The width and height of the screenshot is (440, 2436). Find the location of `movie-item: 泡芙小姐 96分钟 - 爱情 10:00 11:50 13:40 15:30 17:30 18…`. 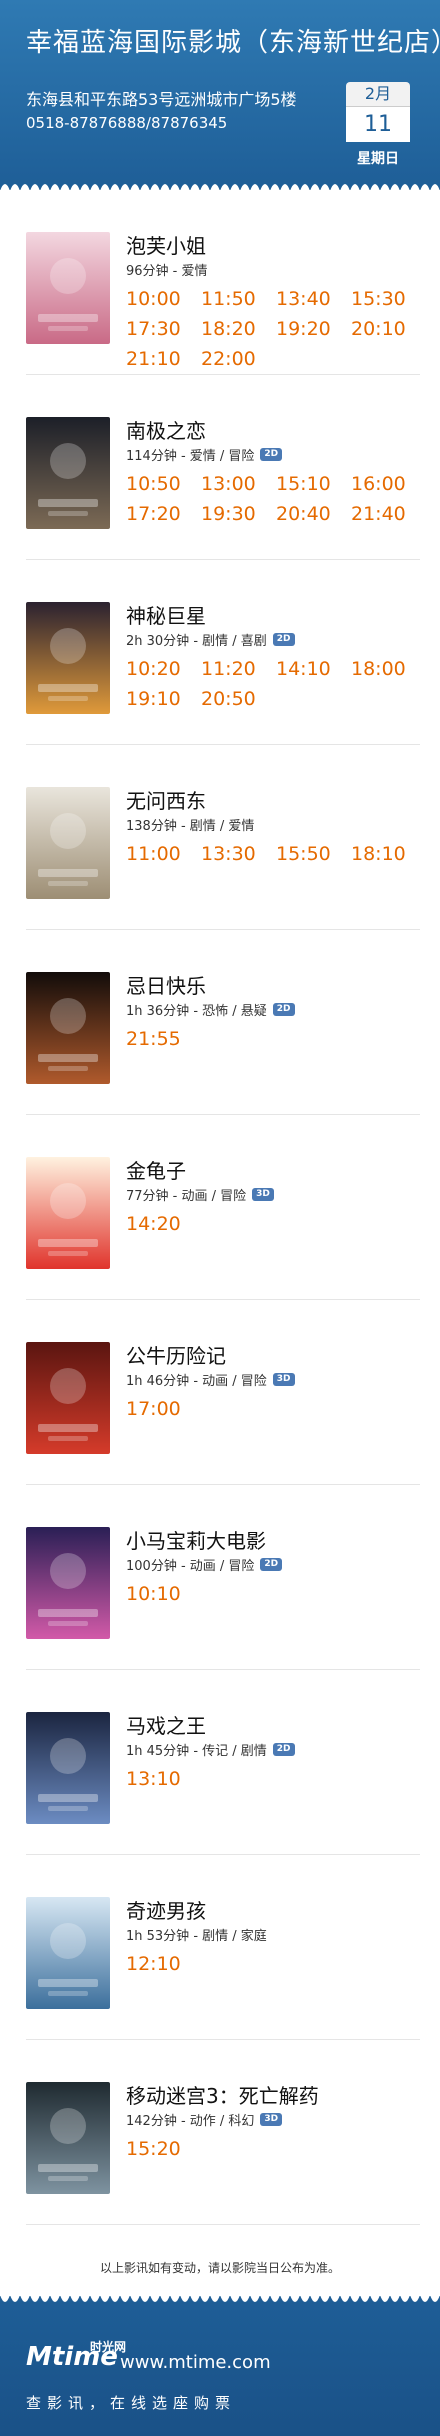

movie-item: 泡芙小姐 96分钟 - 爱情 10:00 11:50 13:40 15:30 17:30 18… is located at coordinates (223, 282).